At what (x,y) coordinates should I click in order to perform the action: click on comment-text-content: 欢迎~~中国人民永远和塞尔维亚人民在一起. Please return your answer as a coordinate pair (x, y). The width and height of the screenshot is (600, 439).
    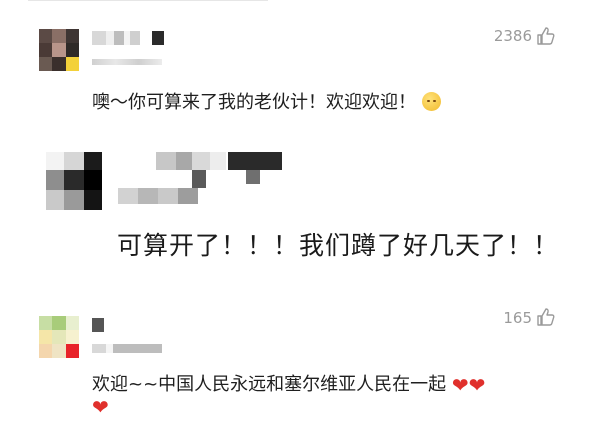
    Looking at the image, I should click on (269, 384).